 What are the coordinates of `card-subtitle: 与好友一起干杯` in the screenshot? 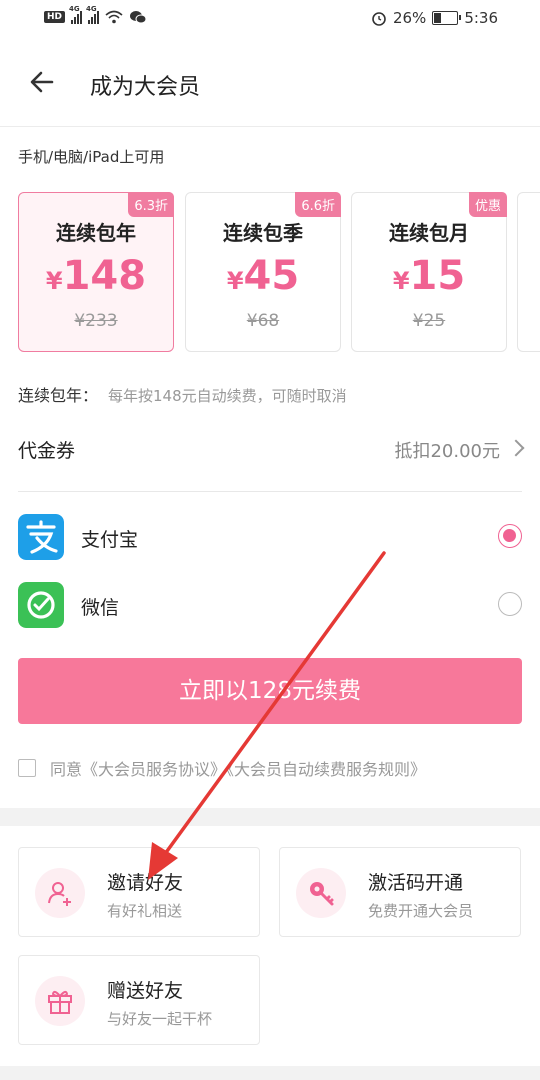 It's located at (160, 1019).